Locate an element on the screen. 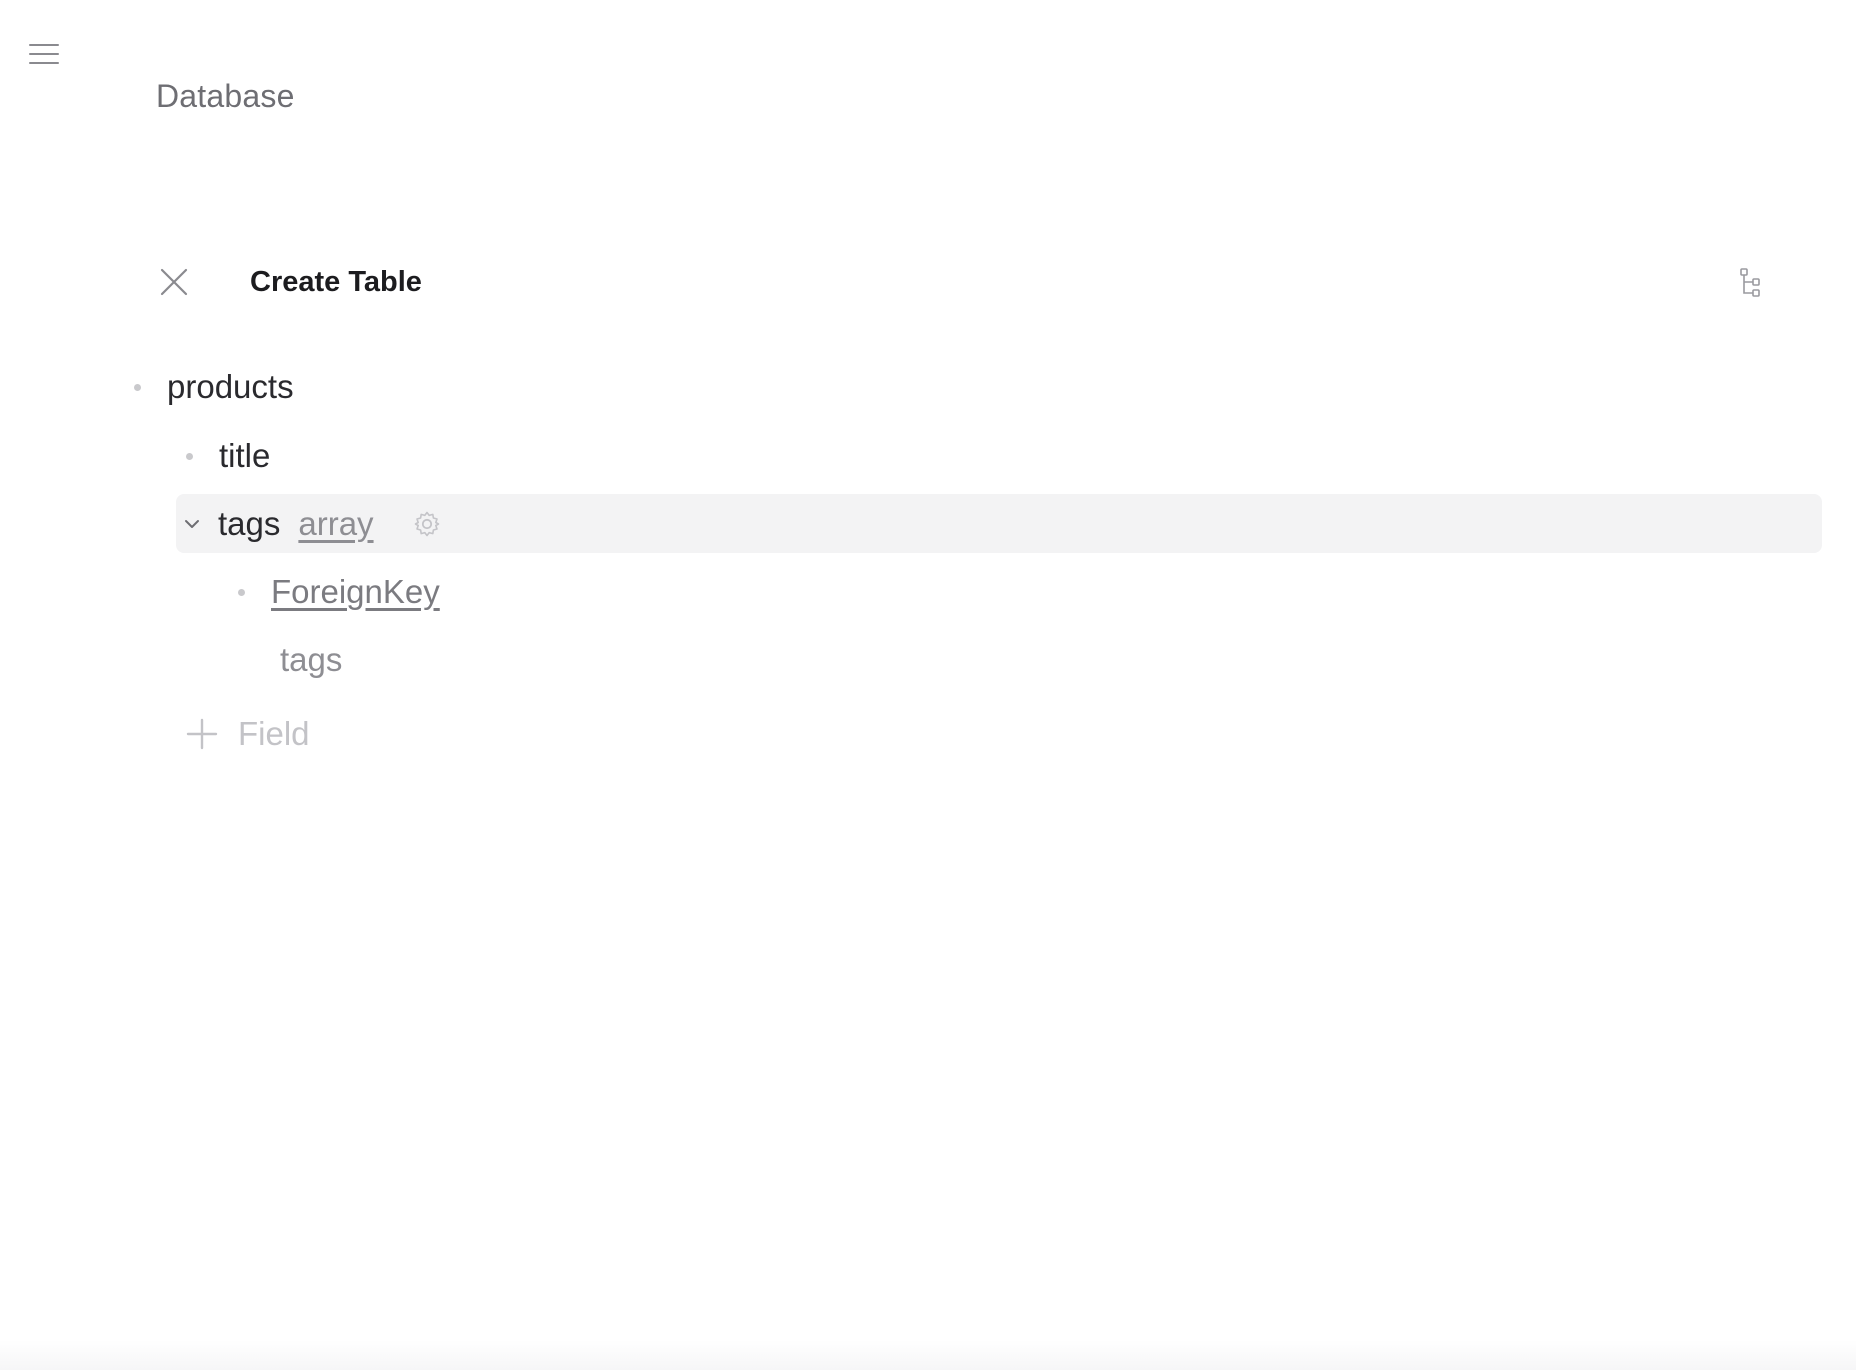 Image resolution: width=1856 pixels, height=1370 pixels. bottom-edge-fade is located at coordinates (928, 1355).